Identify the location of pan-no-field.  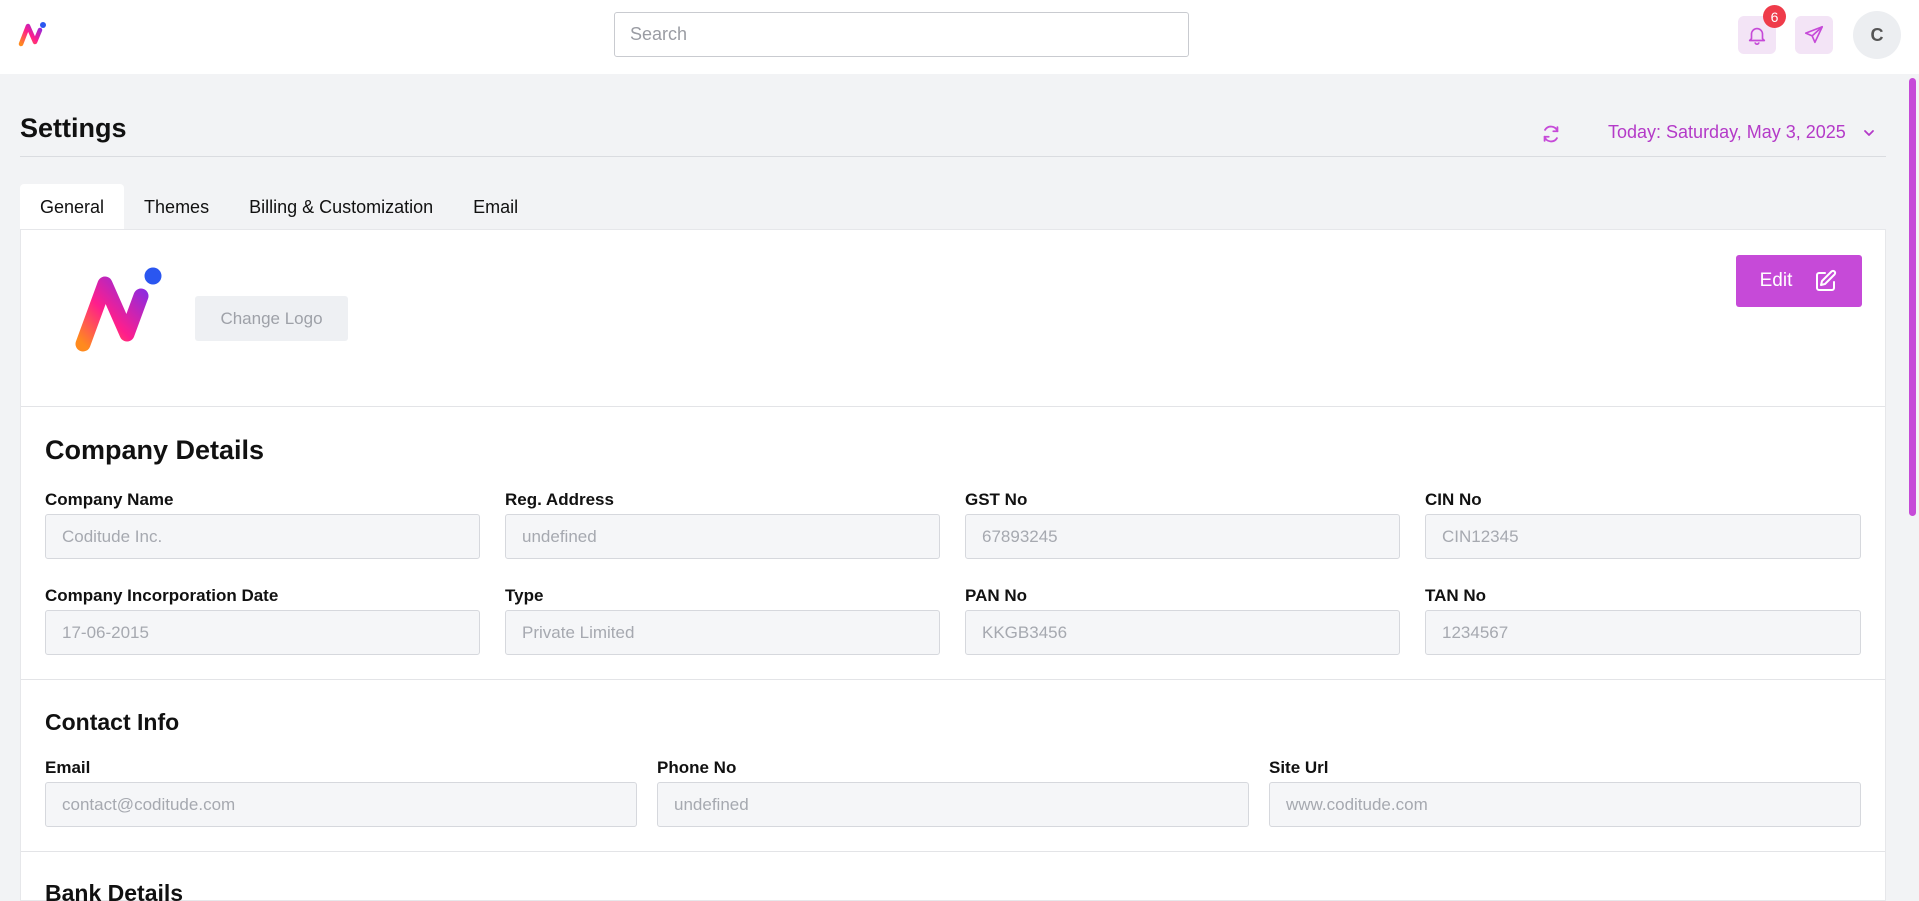
(1182, 632).